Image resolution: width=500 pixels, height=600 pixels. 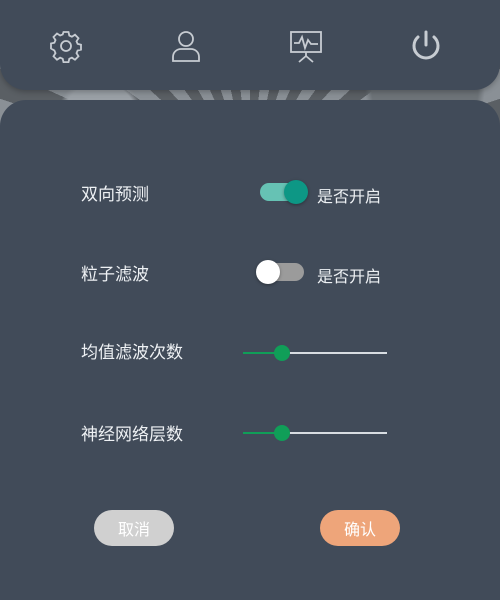 I want to click on nn-layers-label: 神经网络层数, so click(x=132, y=435).